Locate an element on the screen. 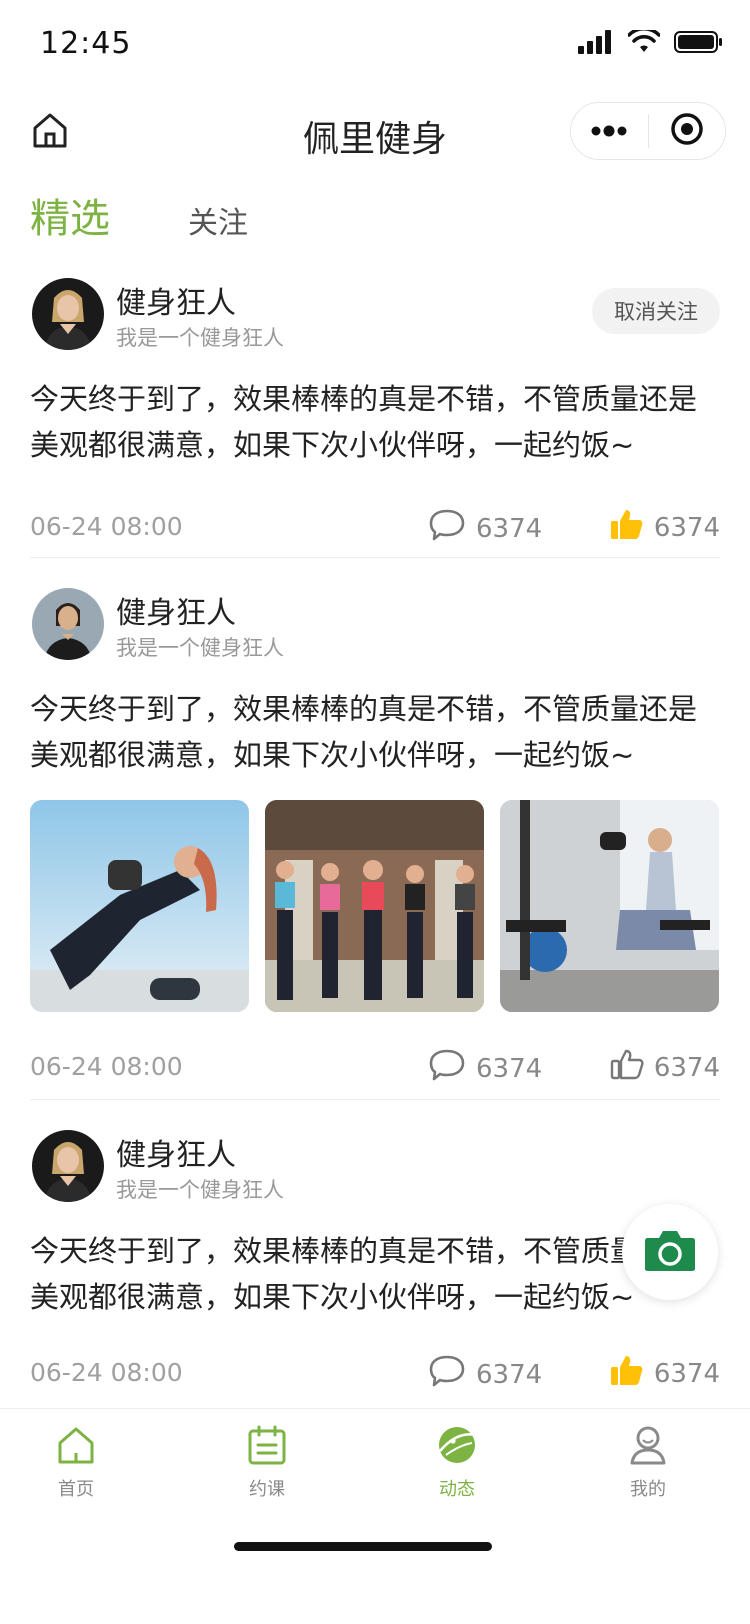 The image size is (750, 1624). status-icons is located at coordinates (651, 42).